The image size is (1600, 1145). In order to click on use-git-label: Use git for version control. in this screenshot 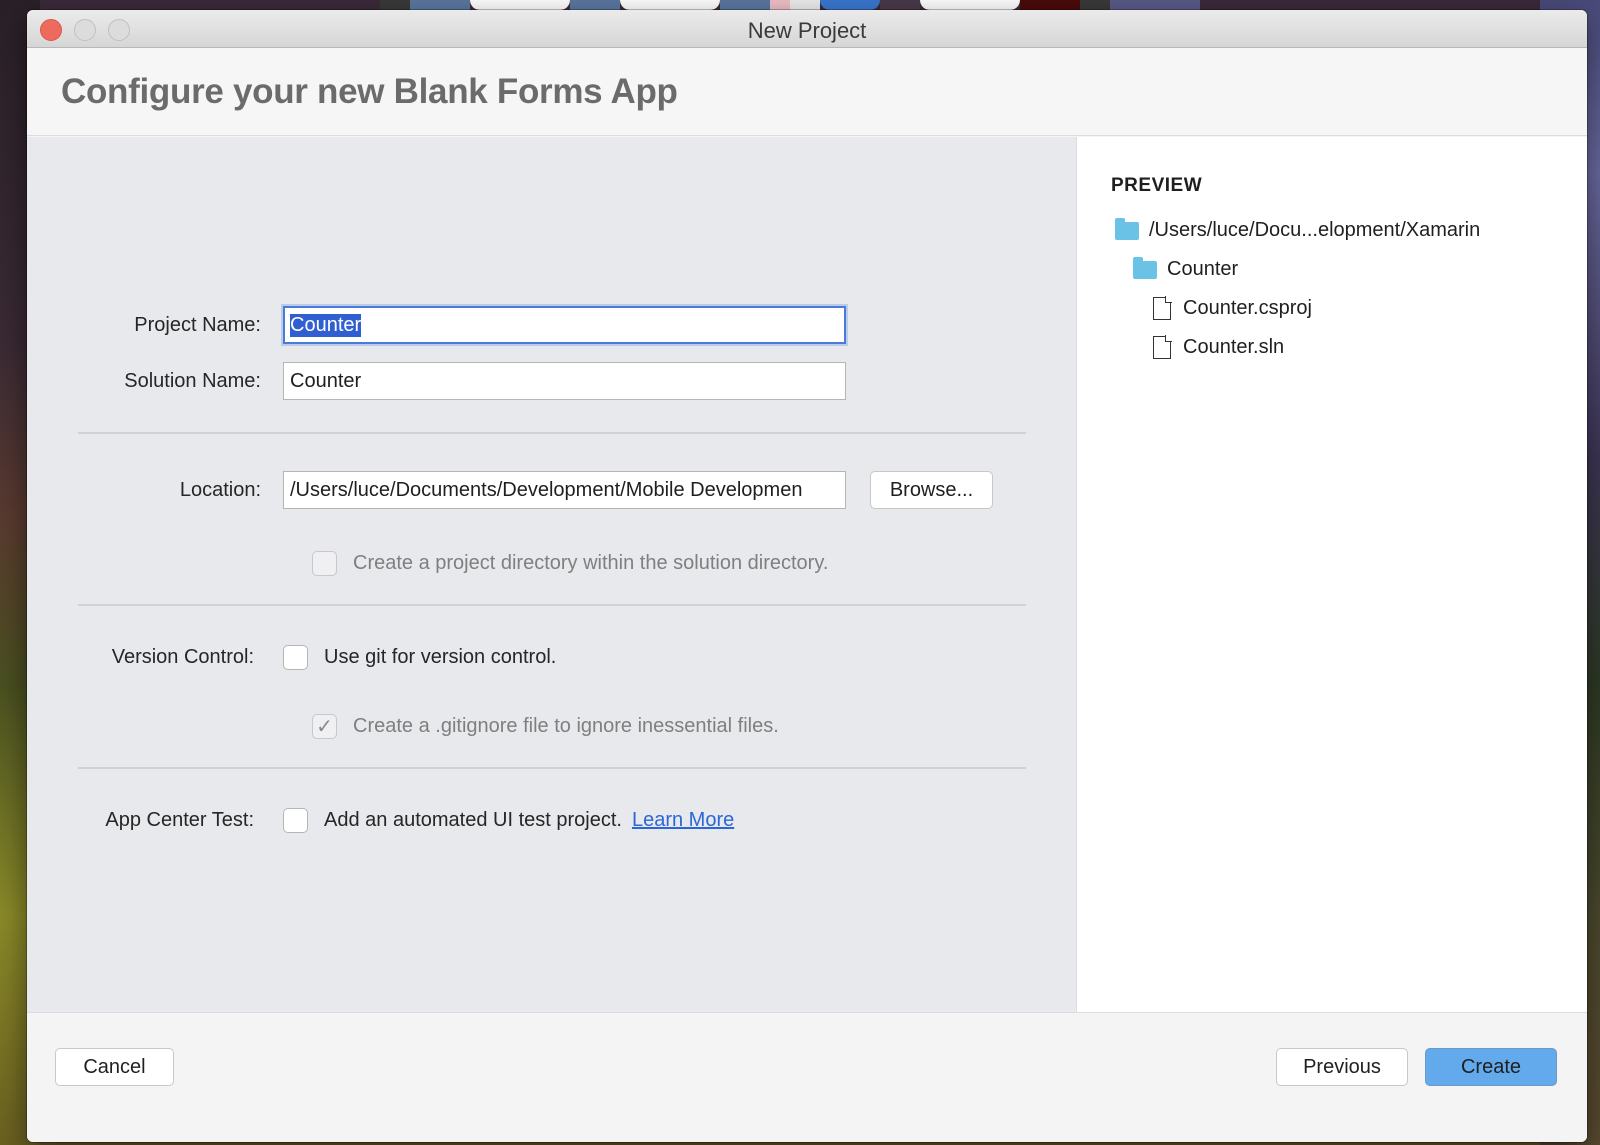, I will do `click(440, 657)`.